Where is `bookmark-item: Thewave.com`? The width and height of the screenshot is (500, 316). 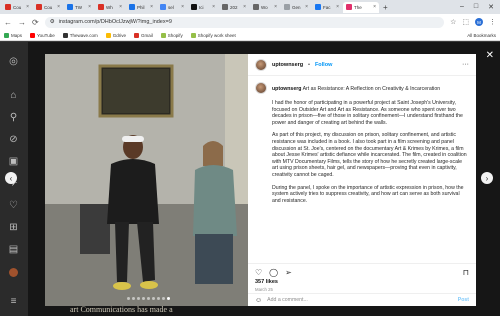
bookmark-item: Thewave.com is located at coordinates (80, 35).